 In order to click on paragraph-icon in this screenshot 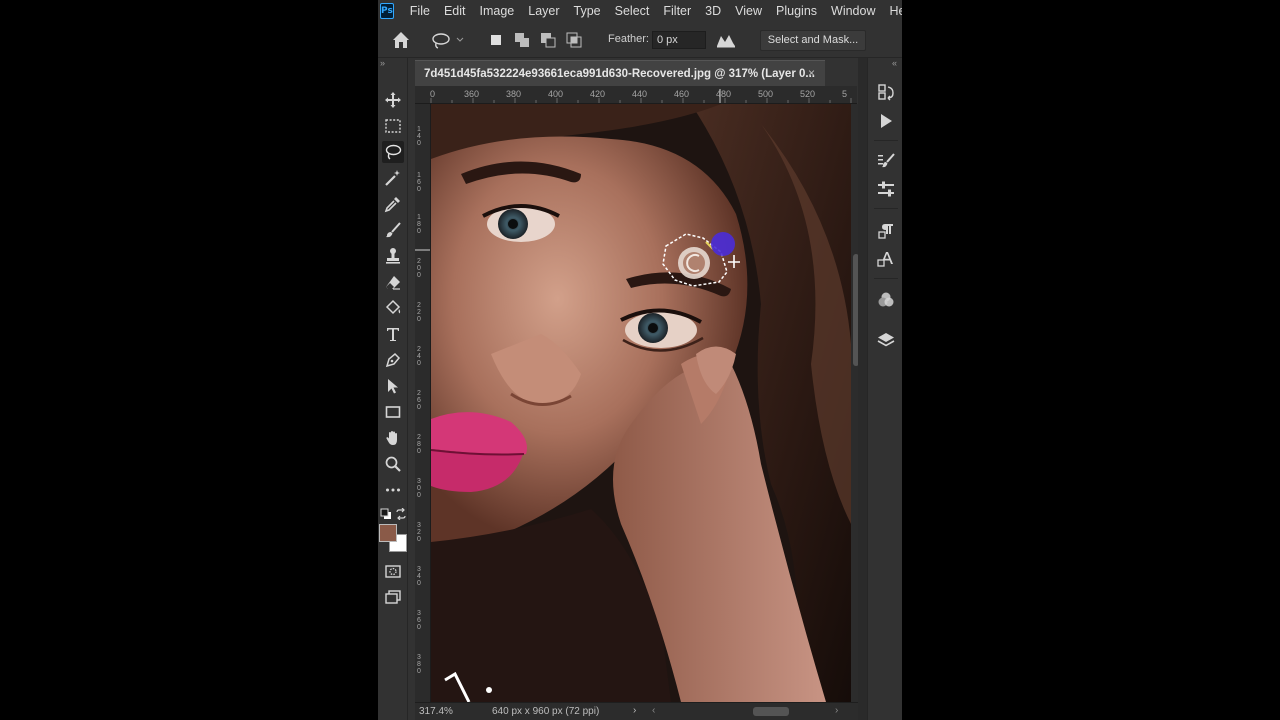, I will do `click(885, 231)`.